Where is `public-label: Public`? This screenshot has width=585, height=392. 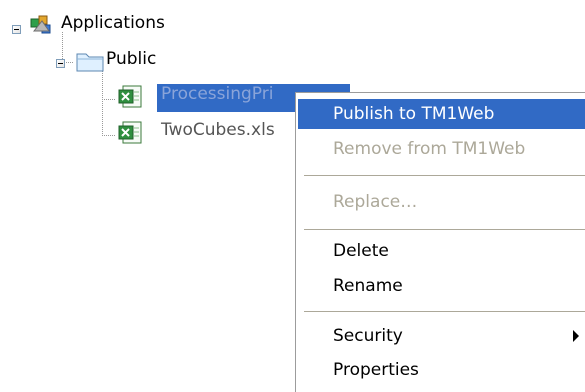
public-label: Public is located at coordinates (131, 59).